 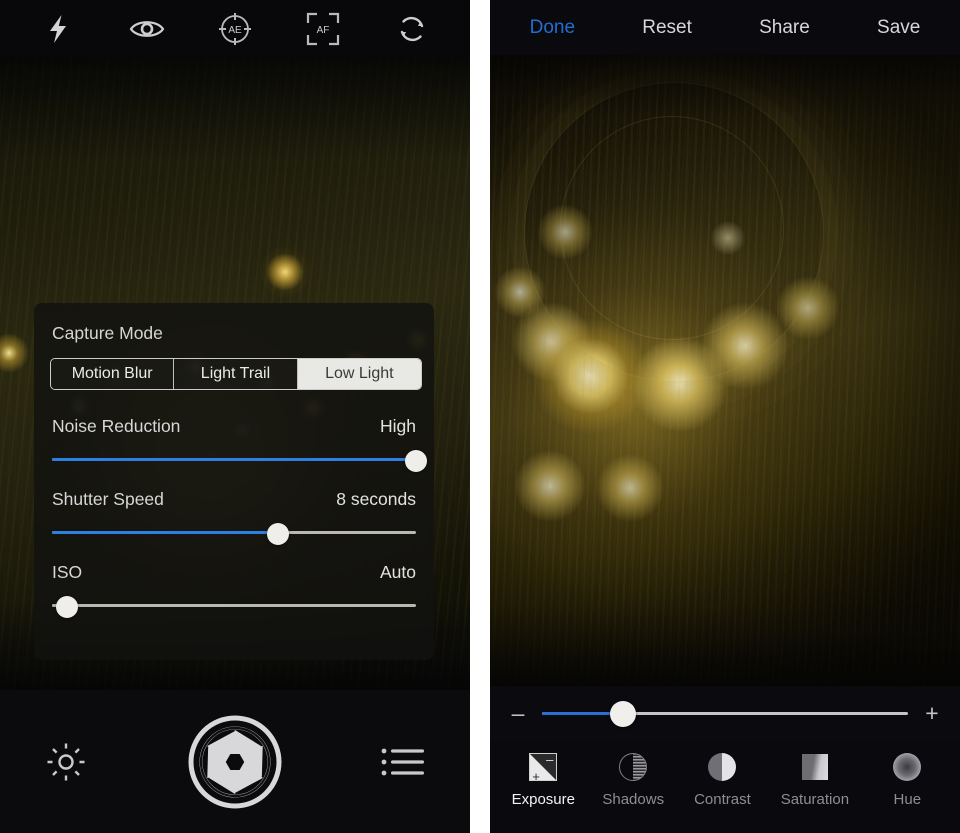 I want to click on exposure-value-slider, so click(x=725, y=713).